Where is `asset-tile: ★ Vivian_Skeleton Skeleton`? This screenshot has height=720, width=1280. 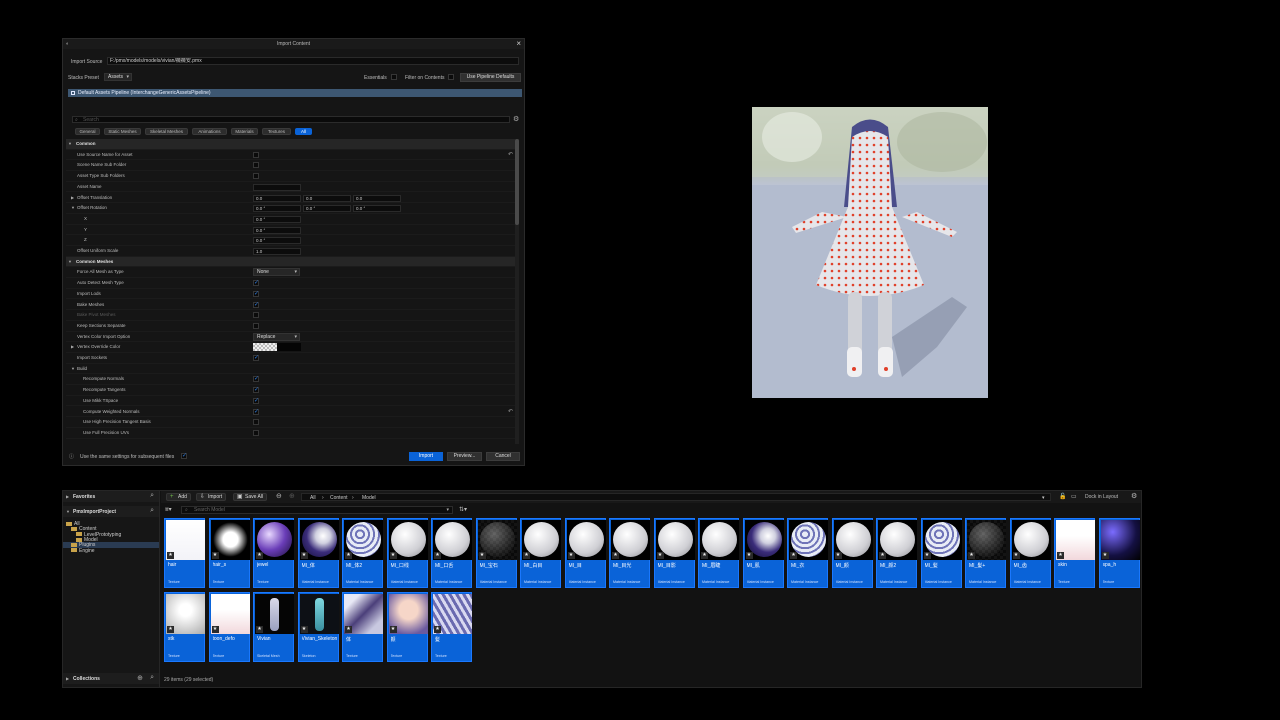 asset-tile: ★ Vivian_Skeleton Skeleton is located at coordinates (318, 627).